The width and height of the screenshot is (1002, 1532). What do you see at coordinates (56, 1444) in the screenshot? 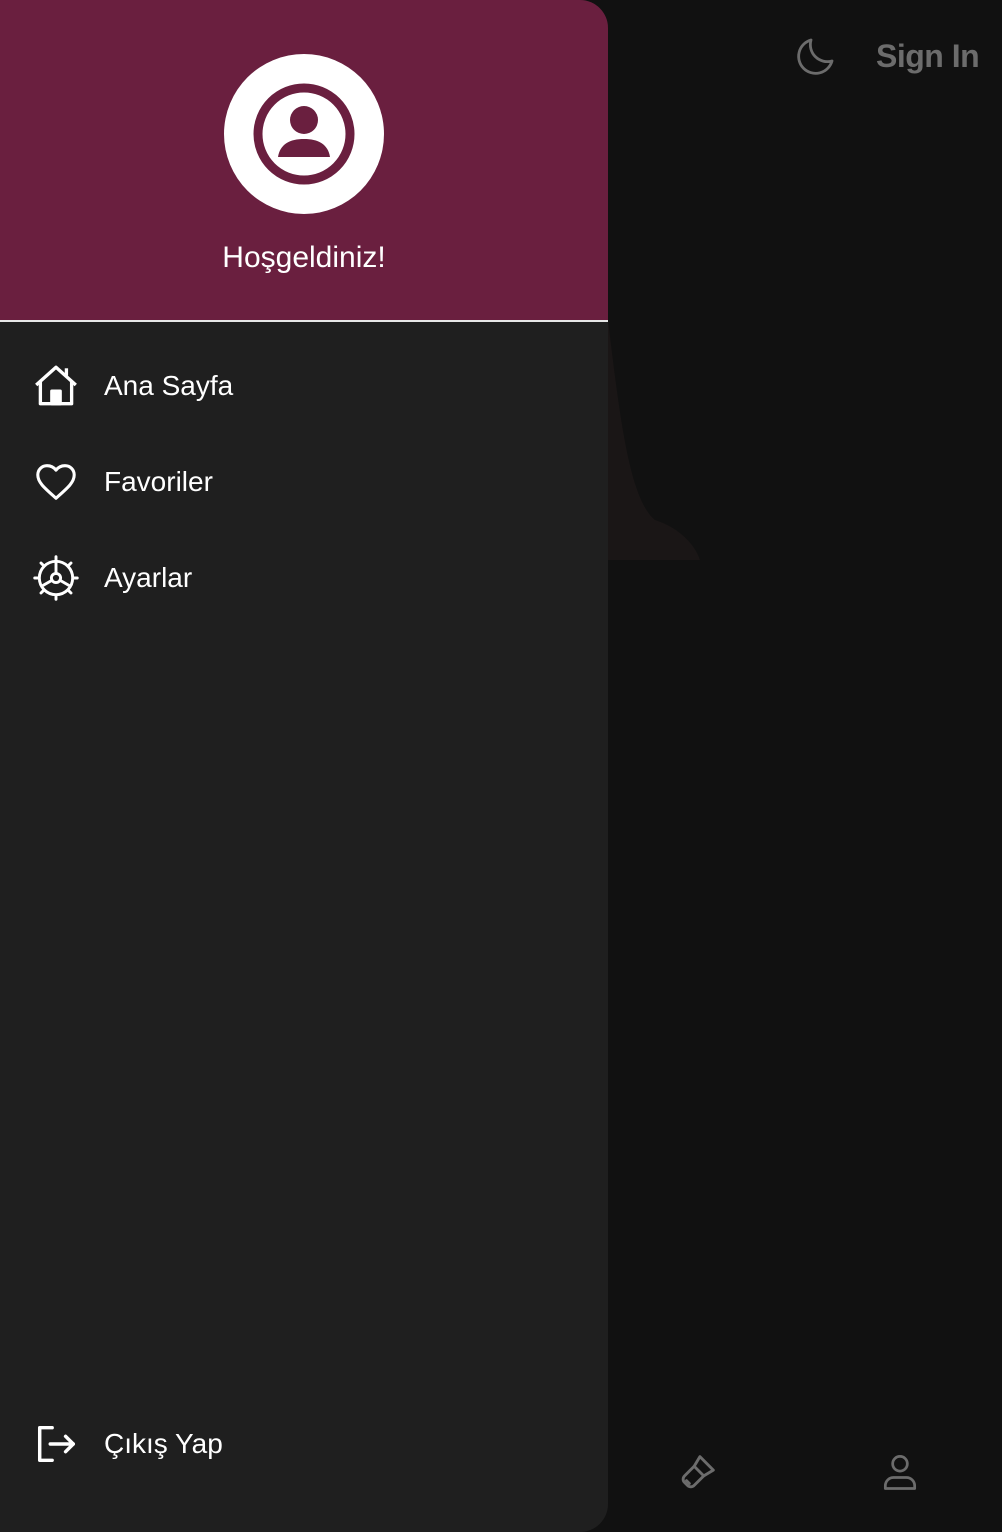
I see `logout-icon` at bounding box center [56, 1444].